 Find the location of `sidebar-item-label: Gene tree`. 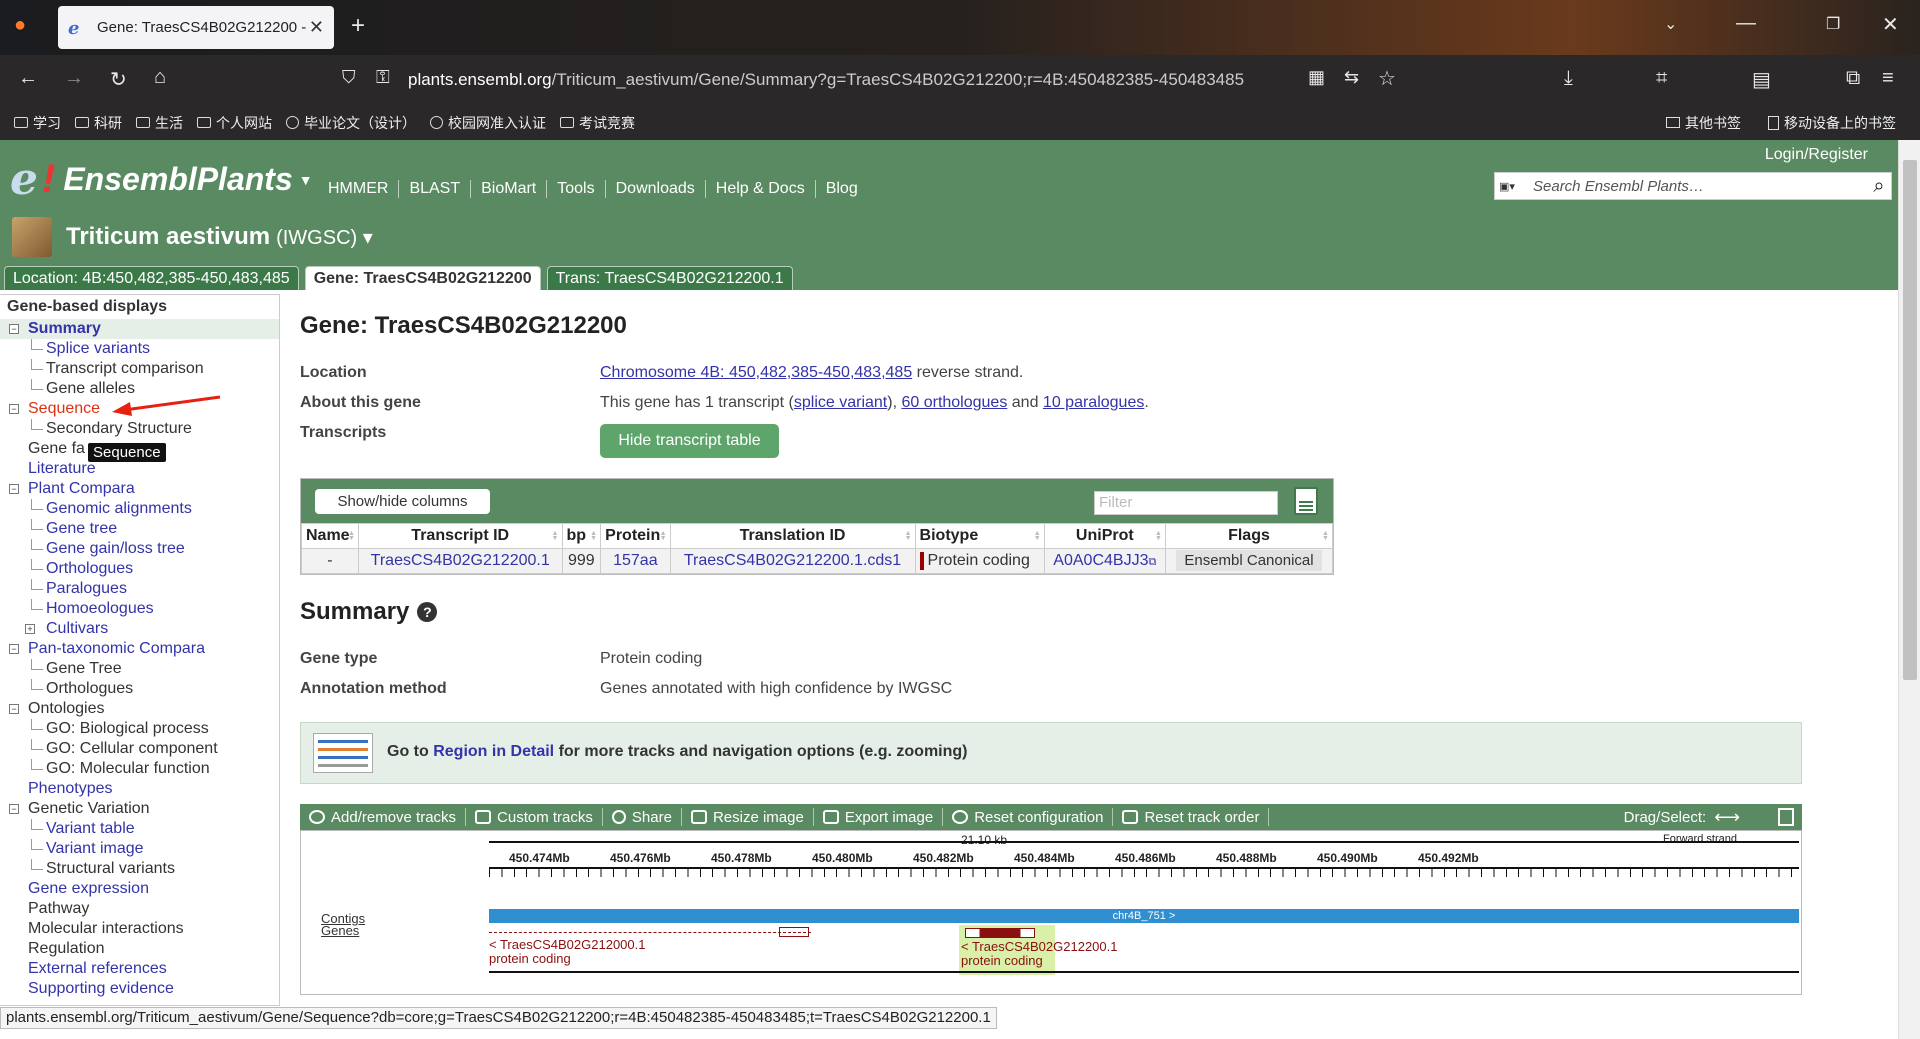

sidebar-item-label: Gene tree is located at coordinates (81, 528).